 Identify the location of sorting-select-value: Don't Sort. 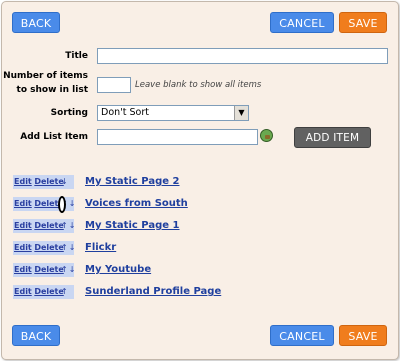
(125, 112).